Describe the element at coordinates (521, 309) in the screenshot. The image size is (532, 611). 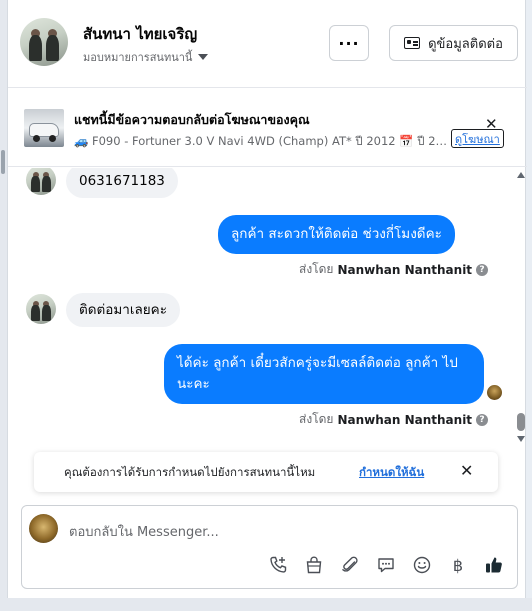
I see `thread-scrollbar` at that location.